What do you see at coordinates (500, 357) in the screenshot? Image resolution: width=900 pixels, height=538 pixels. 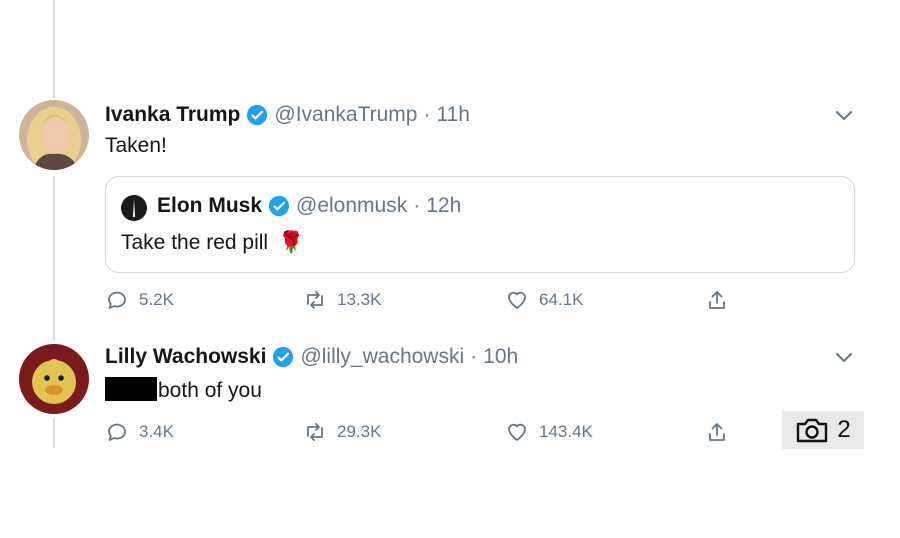 I see `tweet2-timestamp: 10h` at bounding box center [500, 357].